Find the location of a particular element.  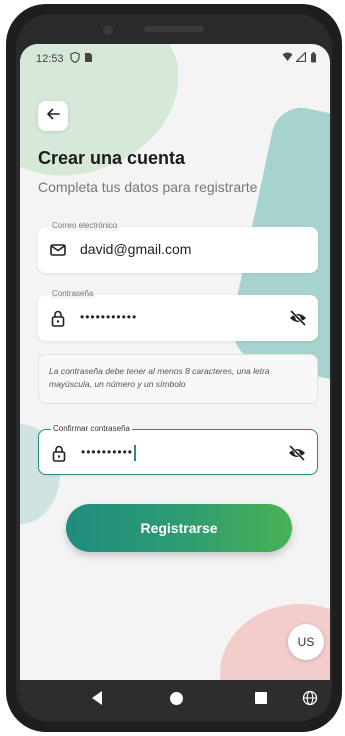

confirm-password-field-label: Confirmar contraseña is located at coordinates (91, 429).